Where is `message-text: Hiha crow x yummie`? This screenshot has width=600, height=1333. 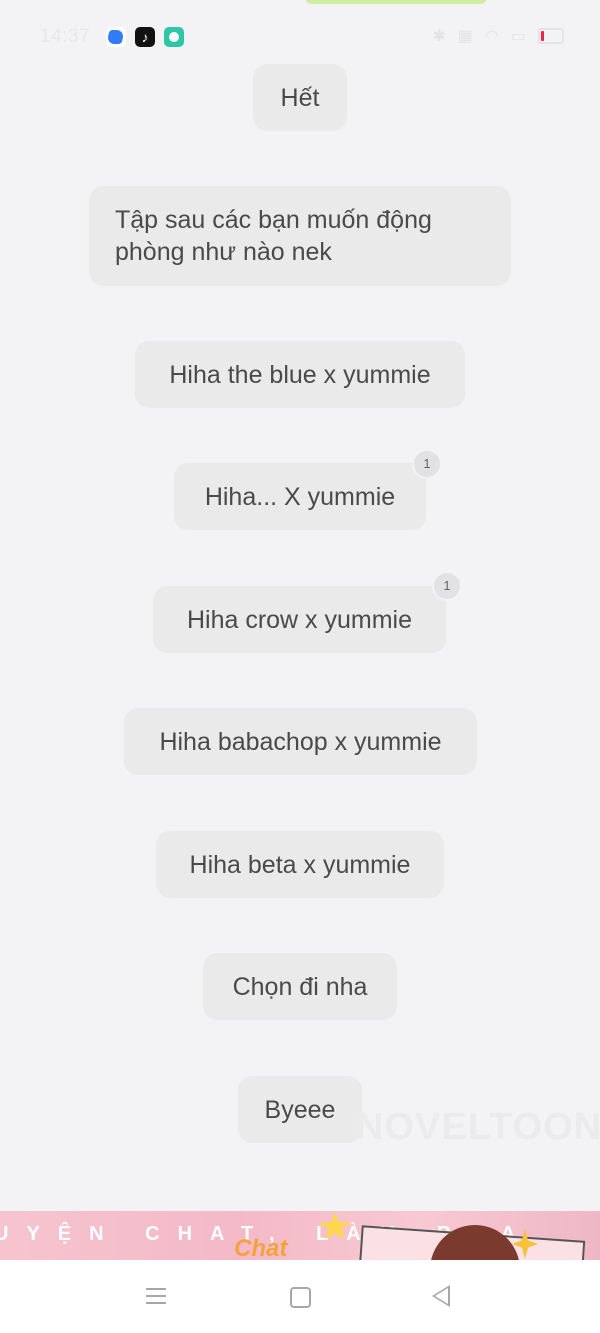 message-text: Hiha crow x yummie is located at coordinates (299, 619).